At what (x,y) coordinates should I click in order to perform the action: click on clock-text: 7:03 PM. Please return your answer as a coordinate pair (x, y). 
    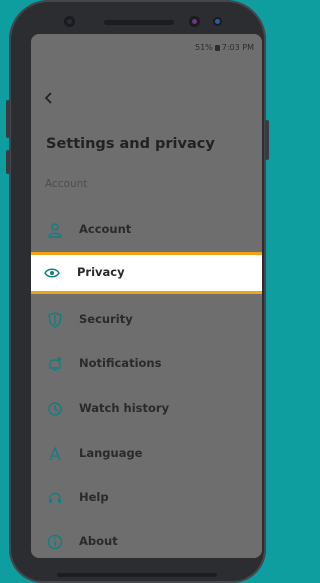
    Looking at the image, I should click on (237, 47).